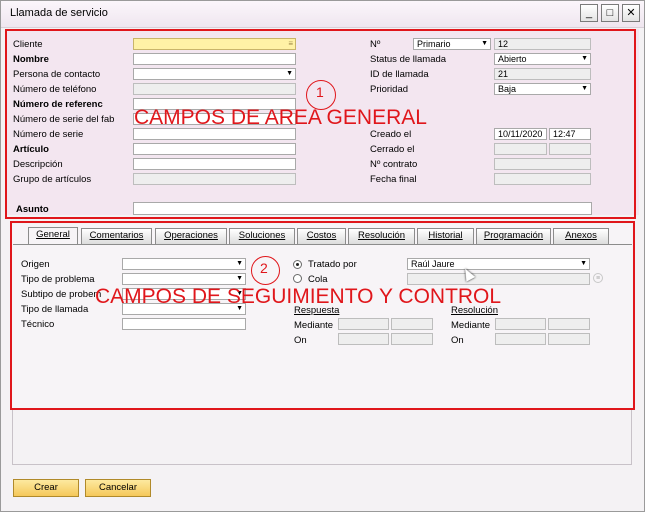 The height and width of the screenshot is (514, 647). I want to click on panel-bottom-area, so click(322, 437).